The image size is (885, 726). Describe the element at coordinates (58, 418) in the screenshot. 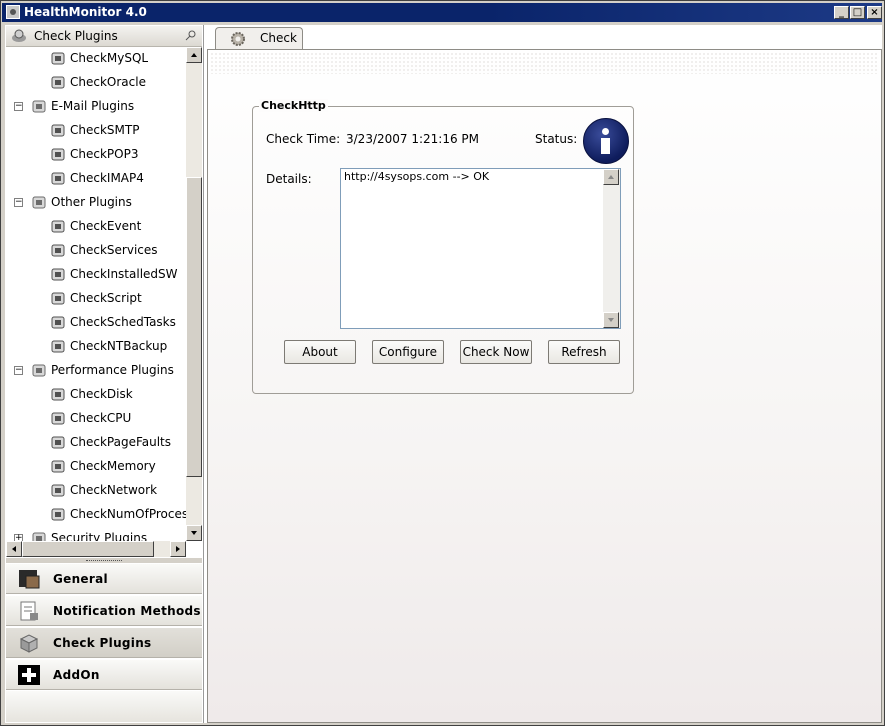

I see `cpu-icon` at that location.